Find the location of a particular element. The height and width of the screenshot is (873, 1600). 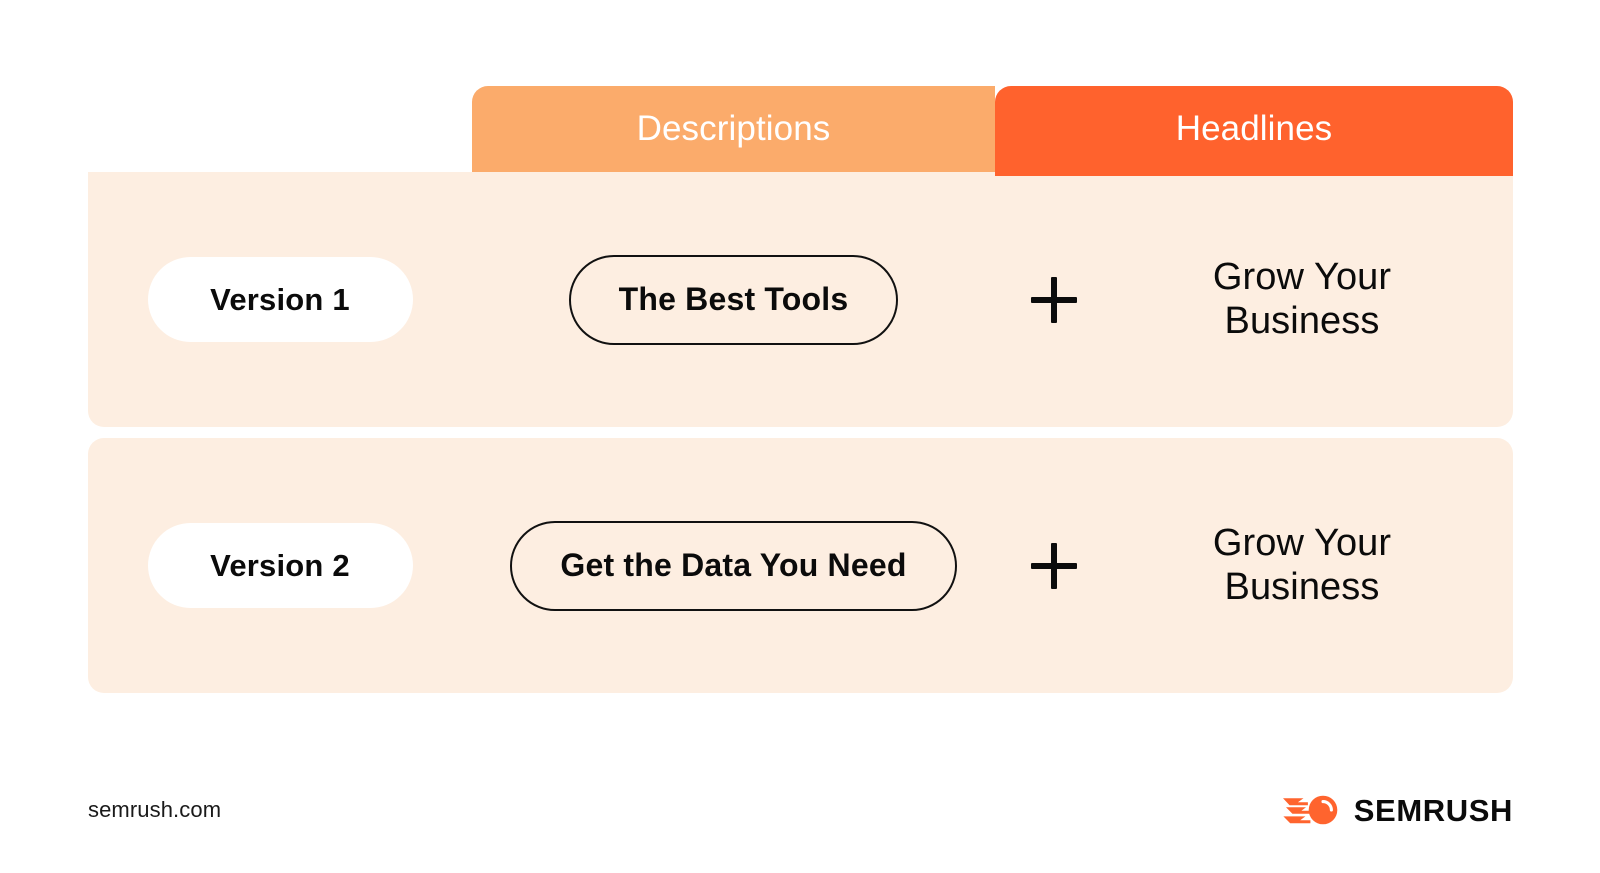

description-pill-2: Get the Data You Need is located at coordinates (733, 565).